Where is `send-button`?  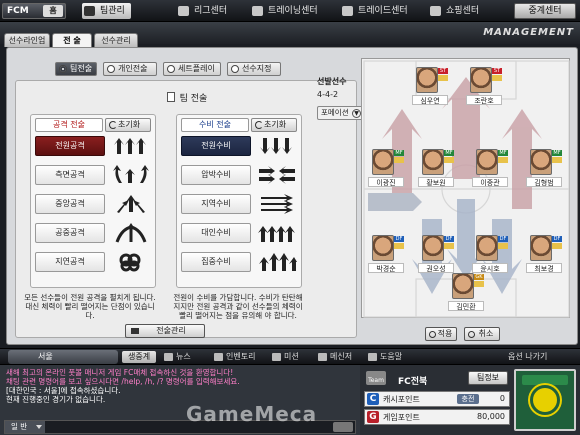
send-button is located at coordinates (343, 427).